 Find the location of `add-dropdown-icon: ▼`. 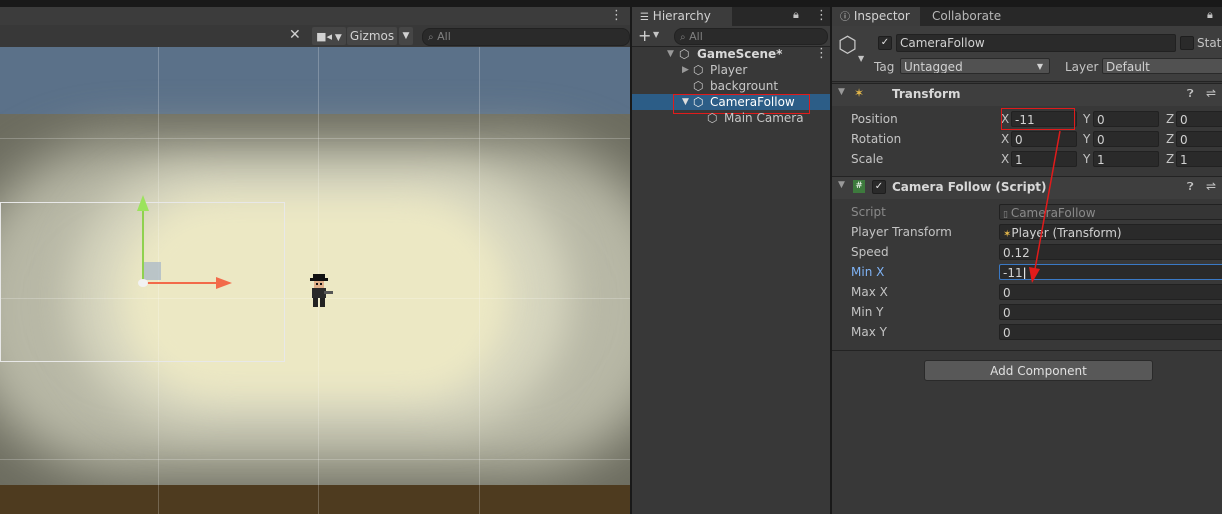

add-dropdown-icon: ▼ is located at coordinates (656, 34).